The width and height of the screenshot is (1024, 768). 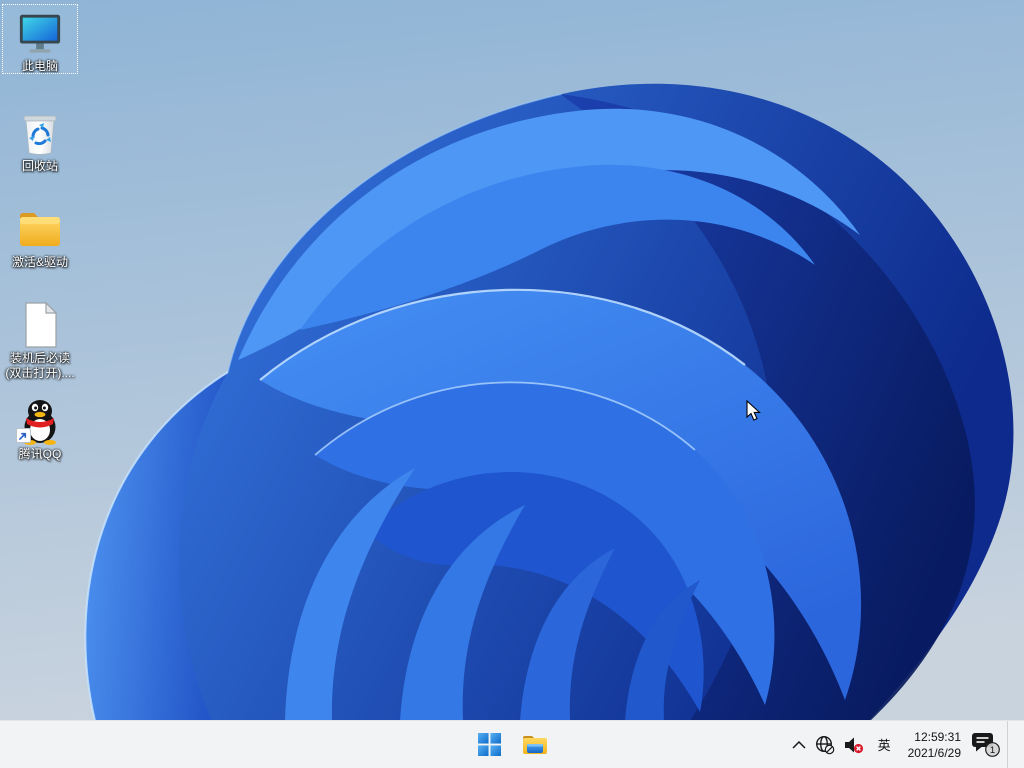 What do you see at coordinates (40, 421) in the screenshot?
I see `qq-icon` at bounding box center [40, 421].